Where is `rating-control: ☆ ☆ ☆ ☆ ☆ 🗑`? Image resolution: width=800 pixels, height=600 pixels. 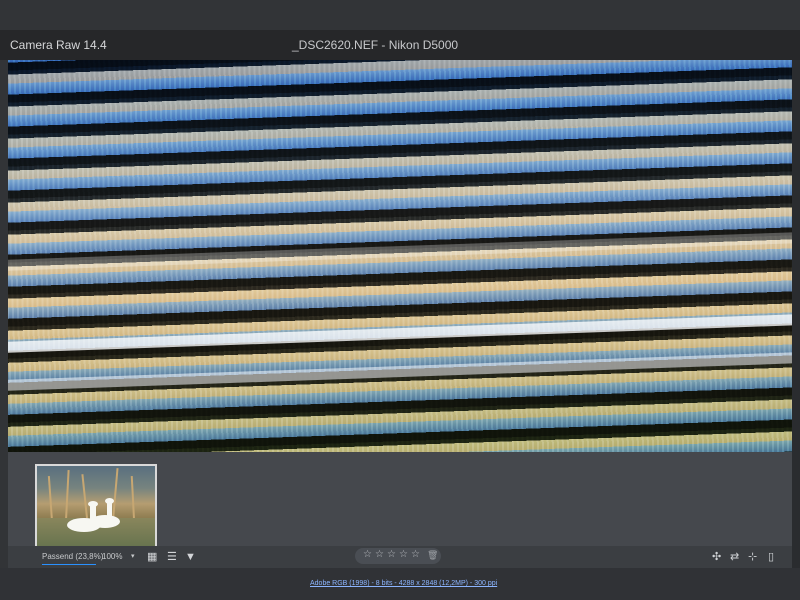
rating-control: ☆ ☆ ☆ ☆ ☆ 🗑 is located at coordinates (398, 556).